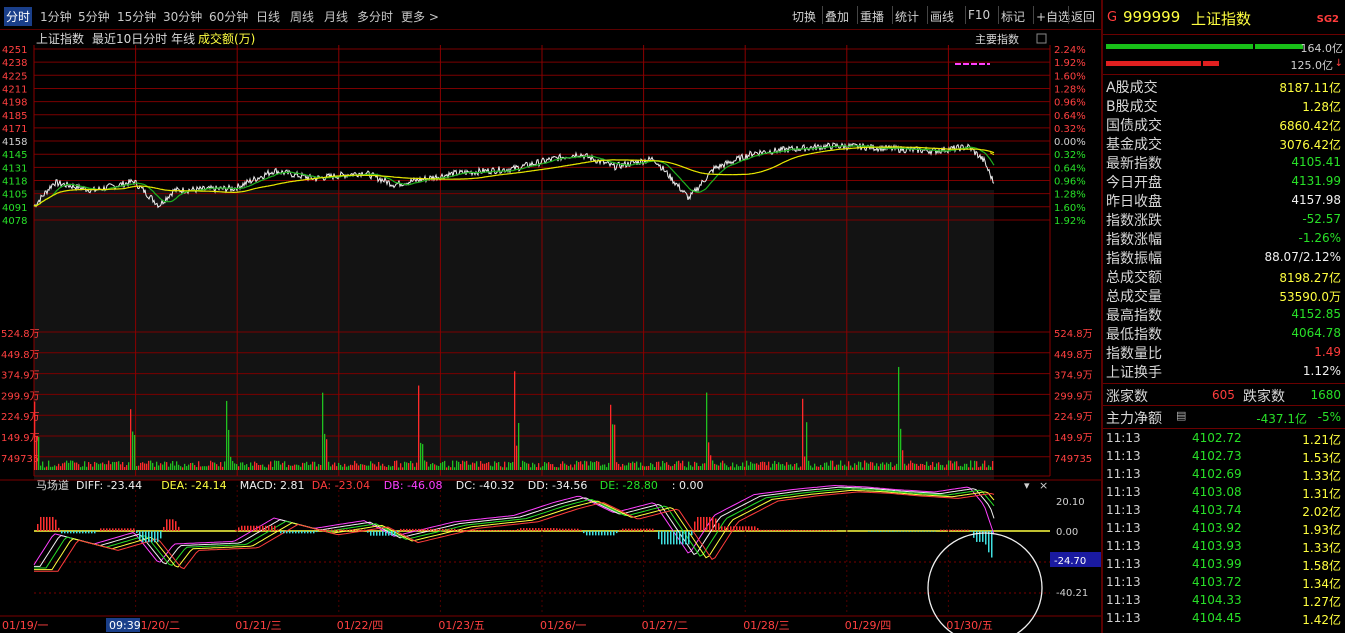 Image resolution: width=1345 pixels, height=633 pixels. I want to click on toolbar-button-6: 标记, so click(1013, 16).